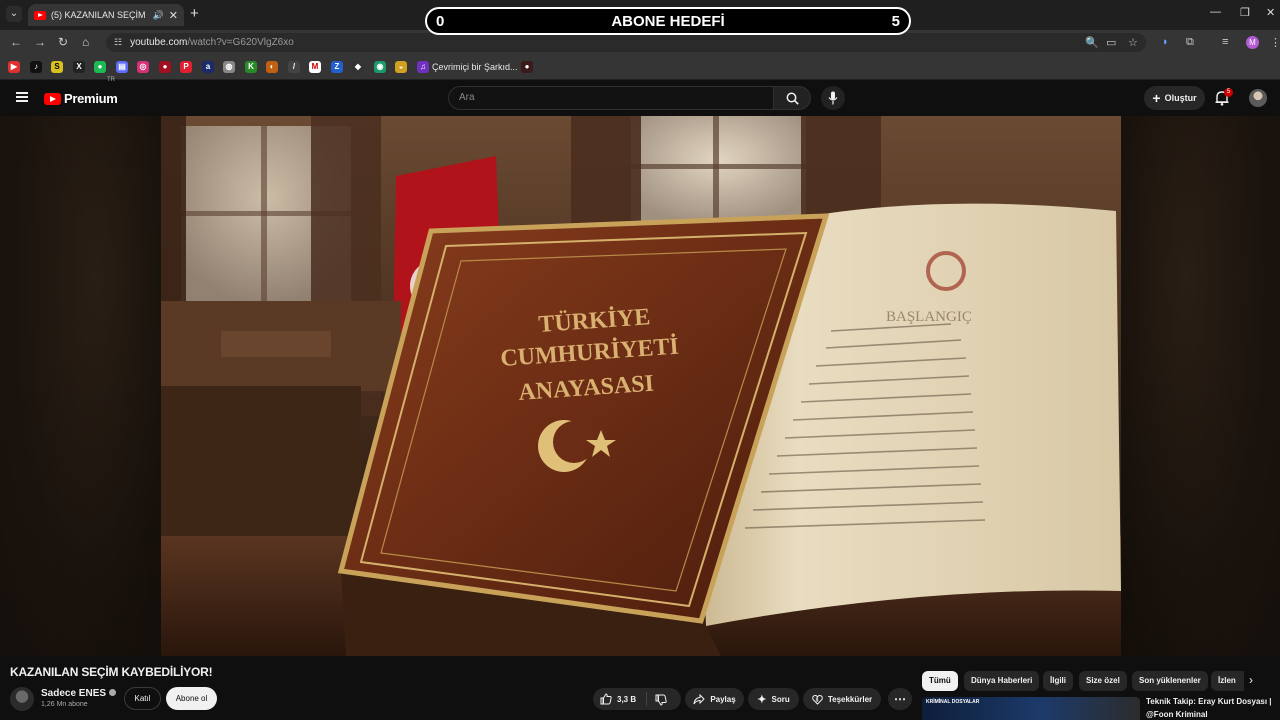 The height and width of the screenshot is (720, 1280). I want to click on bookmark-youtube-icon: ▶, so click(14, 67).